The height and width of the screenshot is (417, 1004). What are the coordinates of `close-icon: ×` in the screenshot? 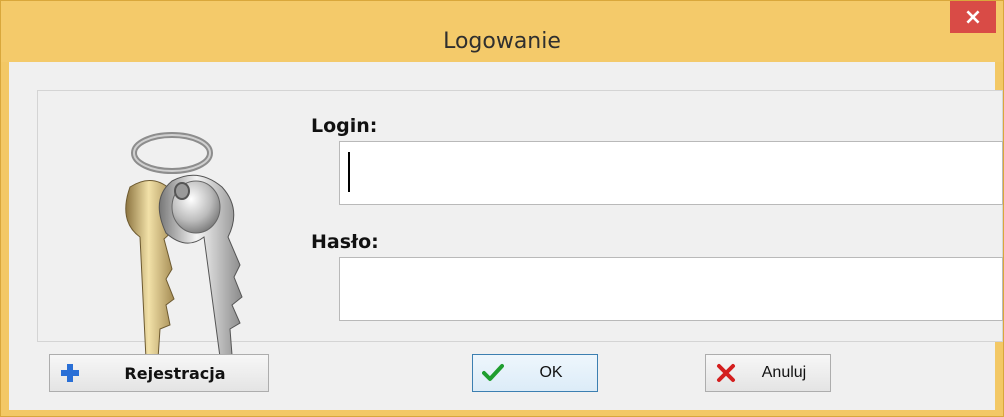 It's located at (973, 17).